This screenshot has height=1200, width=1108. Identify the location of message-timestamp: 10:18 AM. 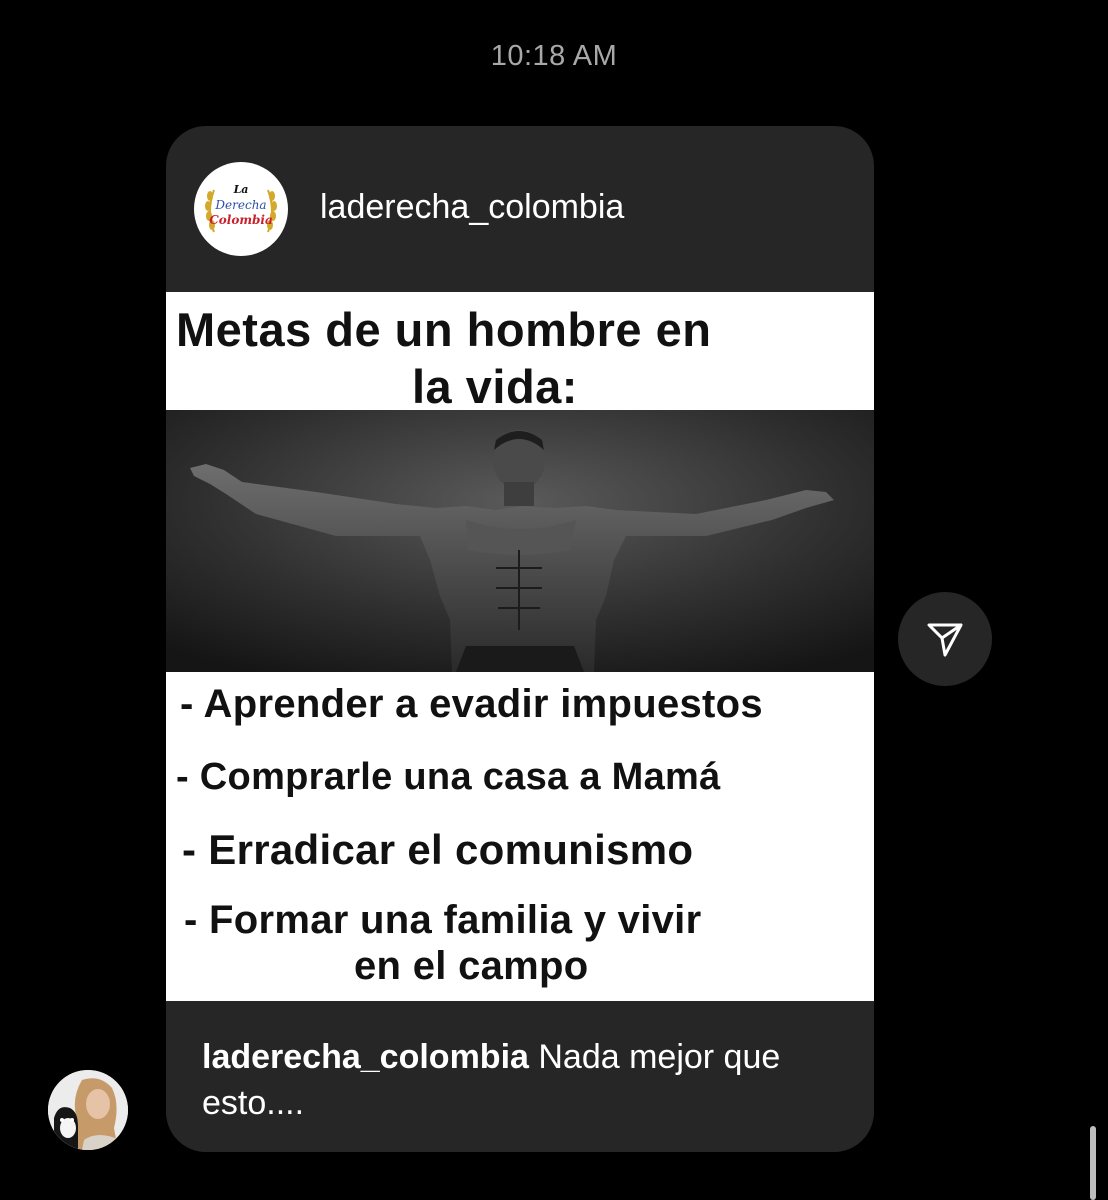
(554, 56).